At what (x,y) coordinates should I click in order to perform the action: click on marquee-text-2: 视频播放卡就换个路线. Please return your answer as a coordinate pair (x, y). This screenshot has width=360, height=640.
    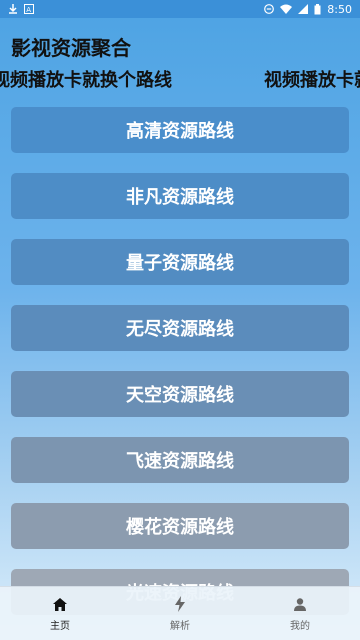
    Looking at the image, I should click on (312, 80).